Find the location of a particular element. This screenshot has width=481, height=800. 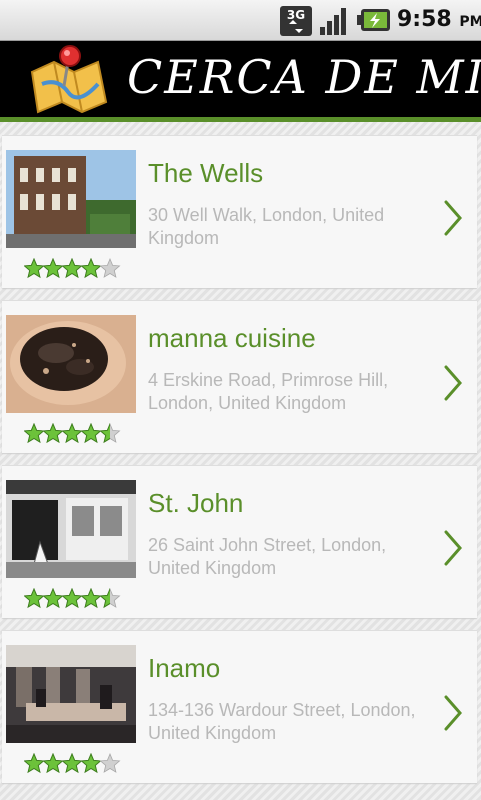

place-address: 30 Well Walk, London, United Kingdom is located at coordinates (266, 226).